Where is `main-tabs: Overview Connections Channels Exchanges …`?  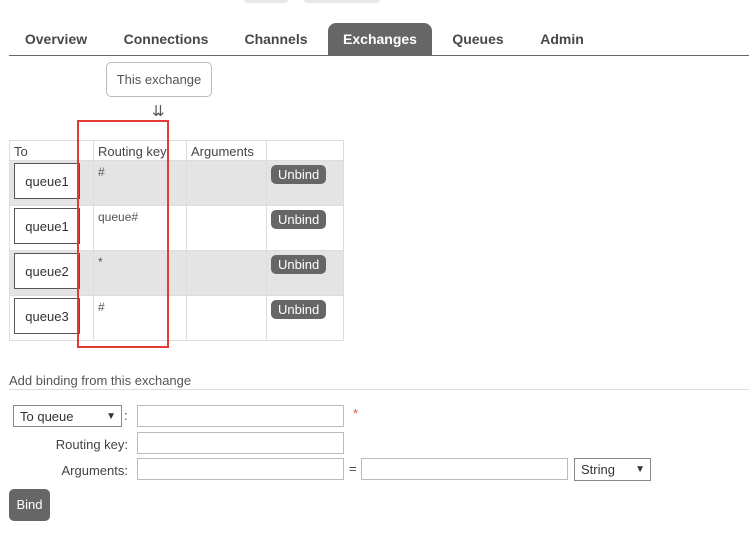 main-tabs: Overview Connections Channels Exchanges … is located at coordinates (379, 39).